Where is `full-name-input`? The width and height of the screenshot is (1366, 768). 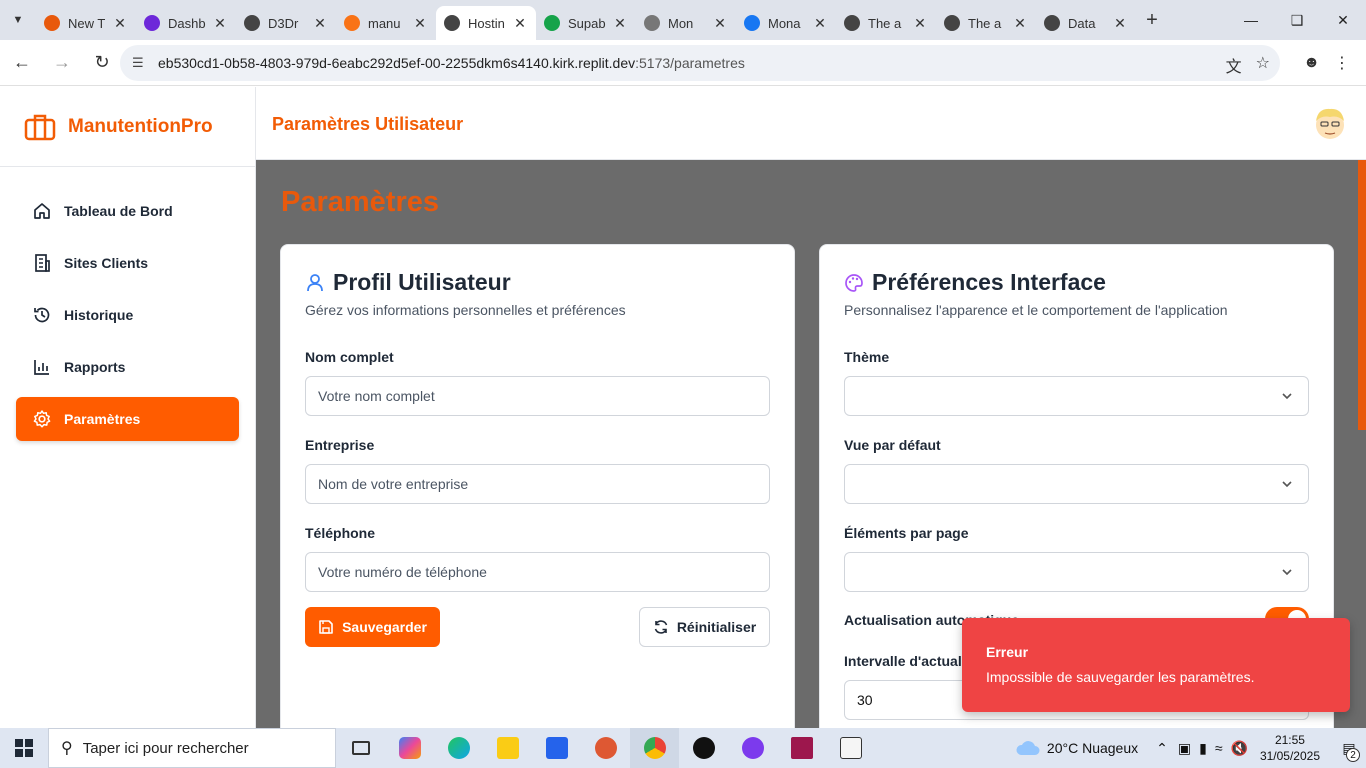 full-name-input is located at coordinates (537, 396).